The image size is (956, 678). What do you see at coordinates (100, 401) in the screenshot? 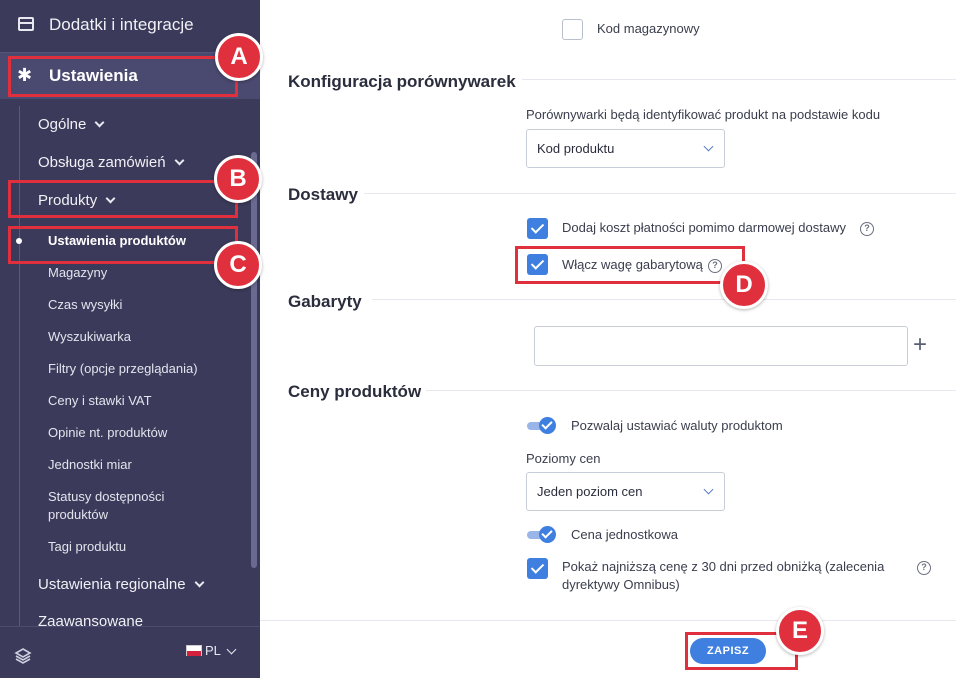
I see `sidebar-sub-prices-vat: Ceny i stawki VAT` at bounding box center [100, 401].